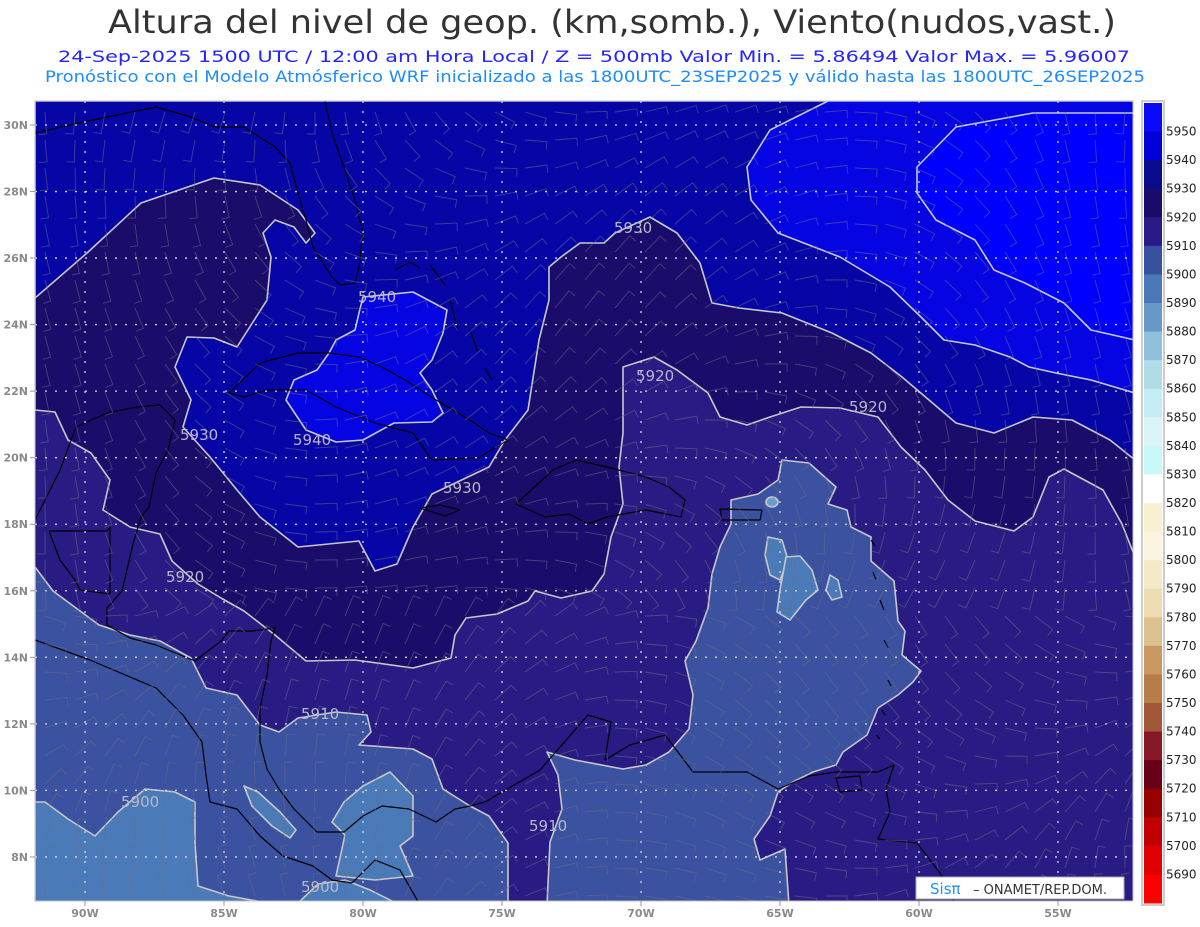  I want to click on lon-tick-label: 60W, so click(918, 913).